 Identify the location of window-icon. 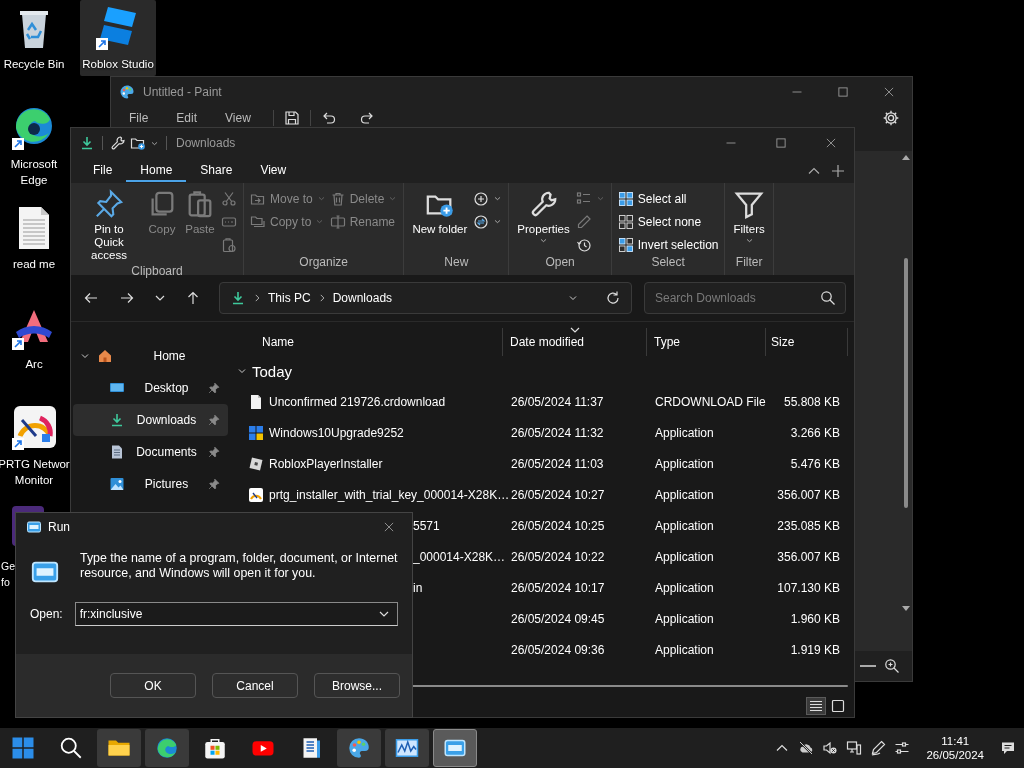
(455, 748).